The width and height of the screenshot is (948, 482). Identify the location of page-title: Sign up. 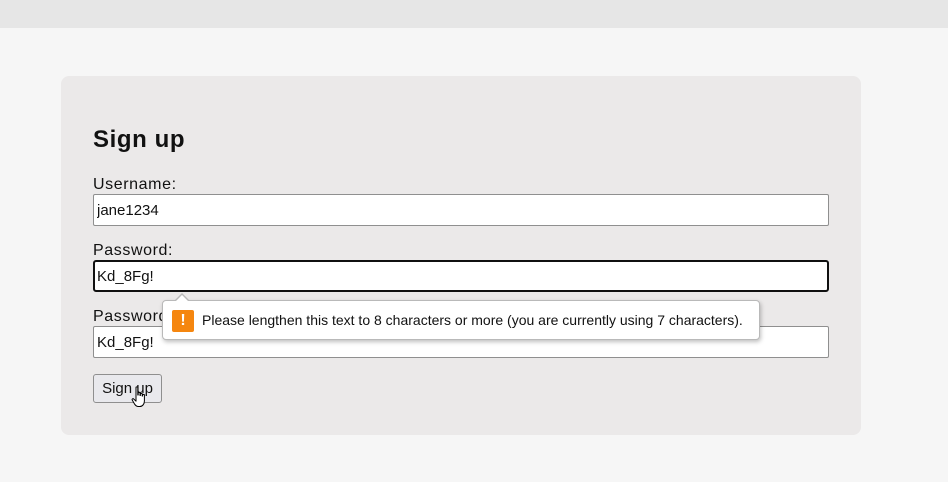
(139, 139).